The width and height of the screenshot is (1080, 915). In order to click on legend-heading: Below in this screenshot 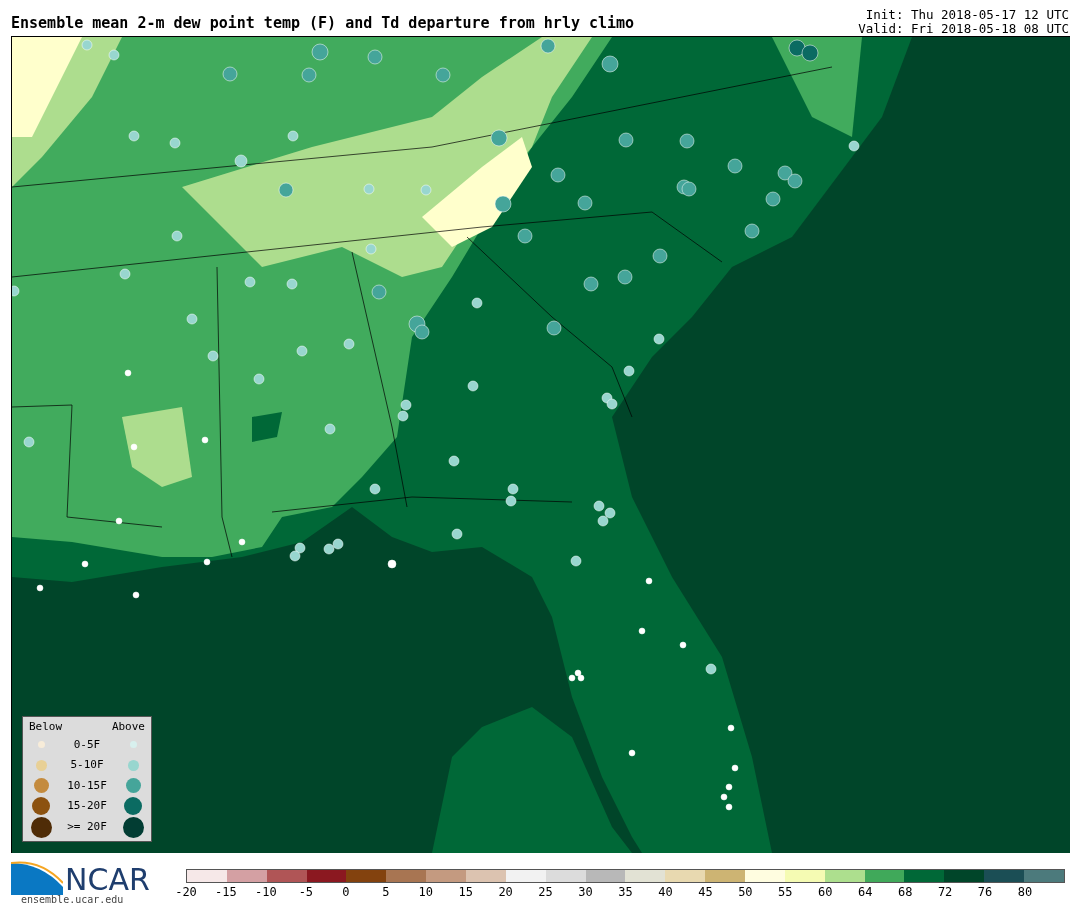, I will do `click(46, 726)`.